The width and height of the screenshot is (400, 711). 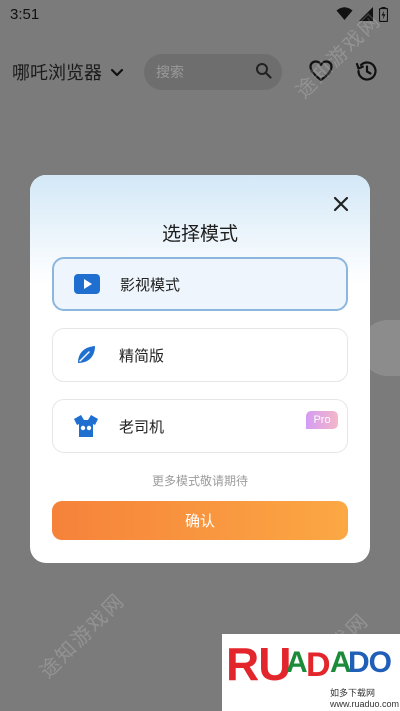 I want to click on app-title-dropdown: 哪吒浏览器, so click(x=72, y=72).